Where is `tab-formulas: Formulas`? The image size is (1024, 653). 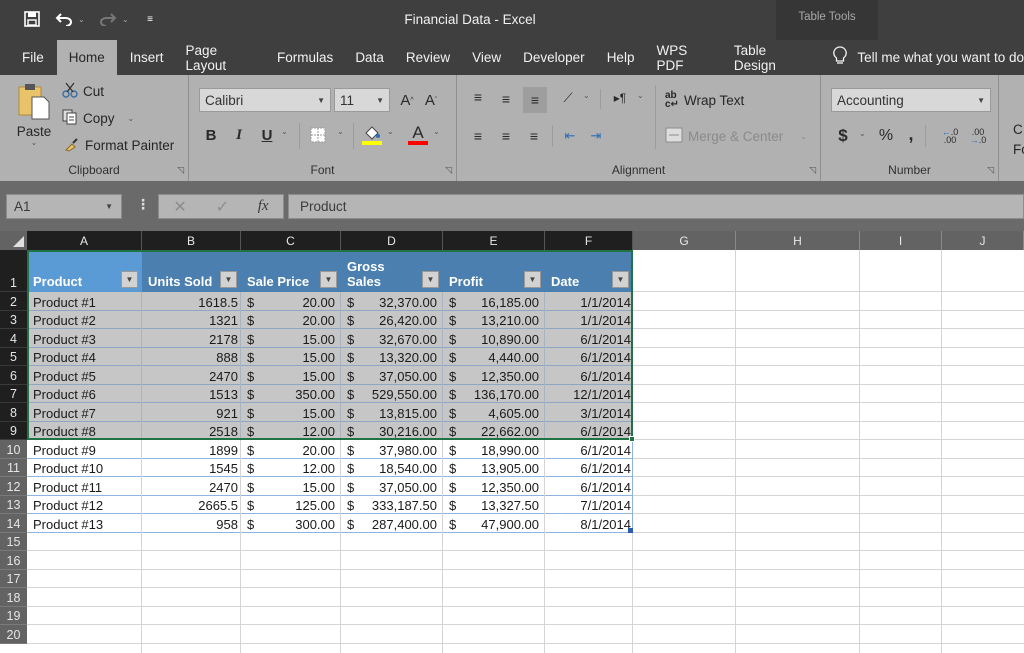 tab-formulas: Formulas is located at coordinates (305, 57).